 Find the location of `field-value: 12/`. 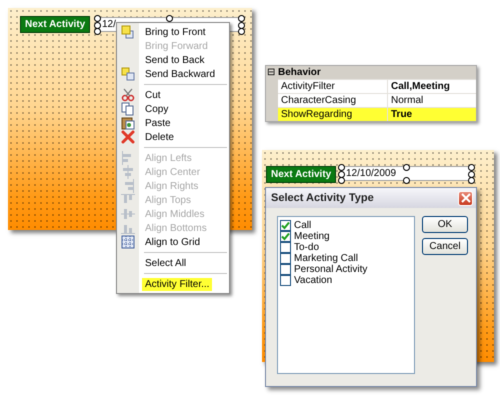

field-value: 12/ is located at coordinates (109, 24).